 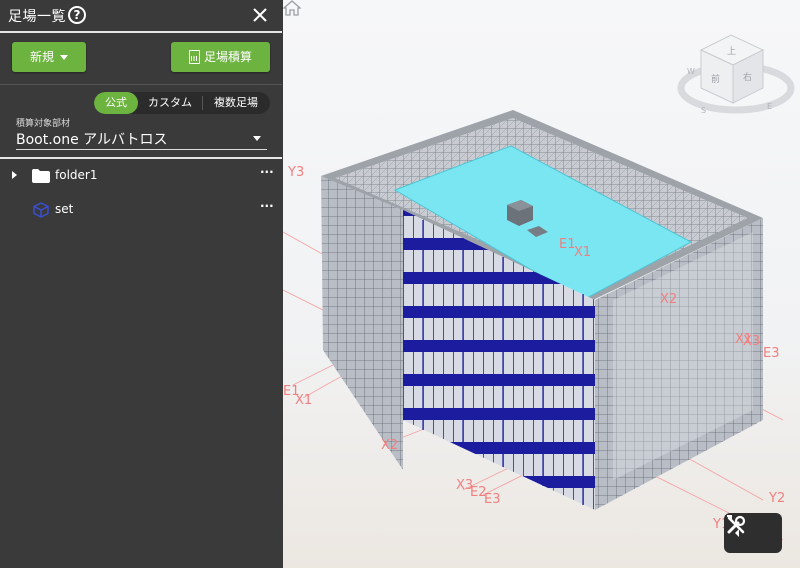 What do you see at coordinates (292, 8) in the screenshot?
I see `home-icon` at bounding box center [292, 8].